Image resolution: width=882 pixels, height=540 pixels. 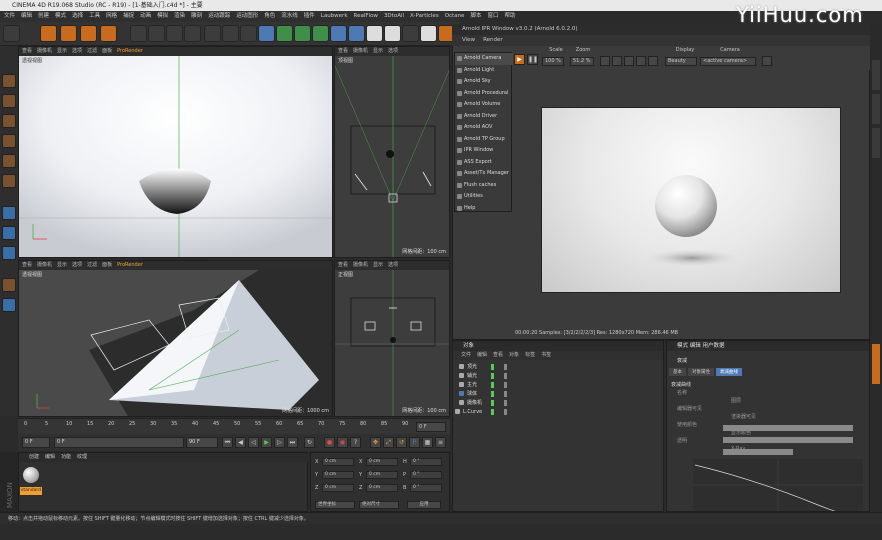 I want to click on menu-item: 捕捉, so click(x=128, y=16).